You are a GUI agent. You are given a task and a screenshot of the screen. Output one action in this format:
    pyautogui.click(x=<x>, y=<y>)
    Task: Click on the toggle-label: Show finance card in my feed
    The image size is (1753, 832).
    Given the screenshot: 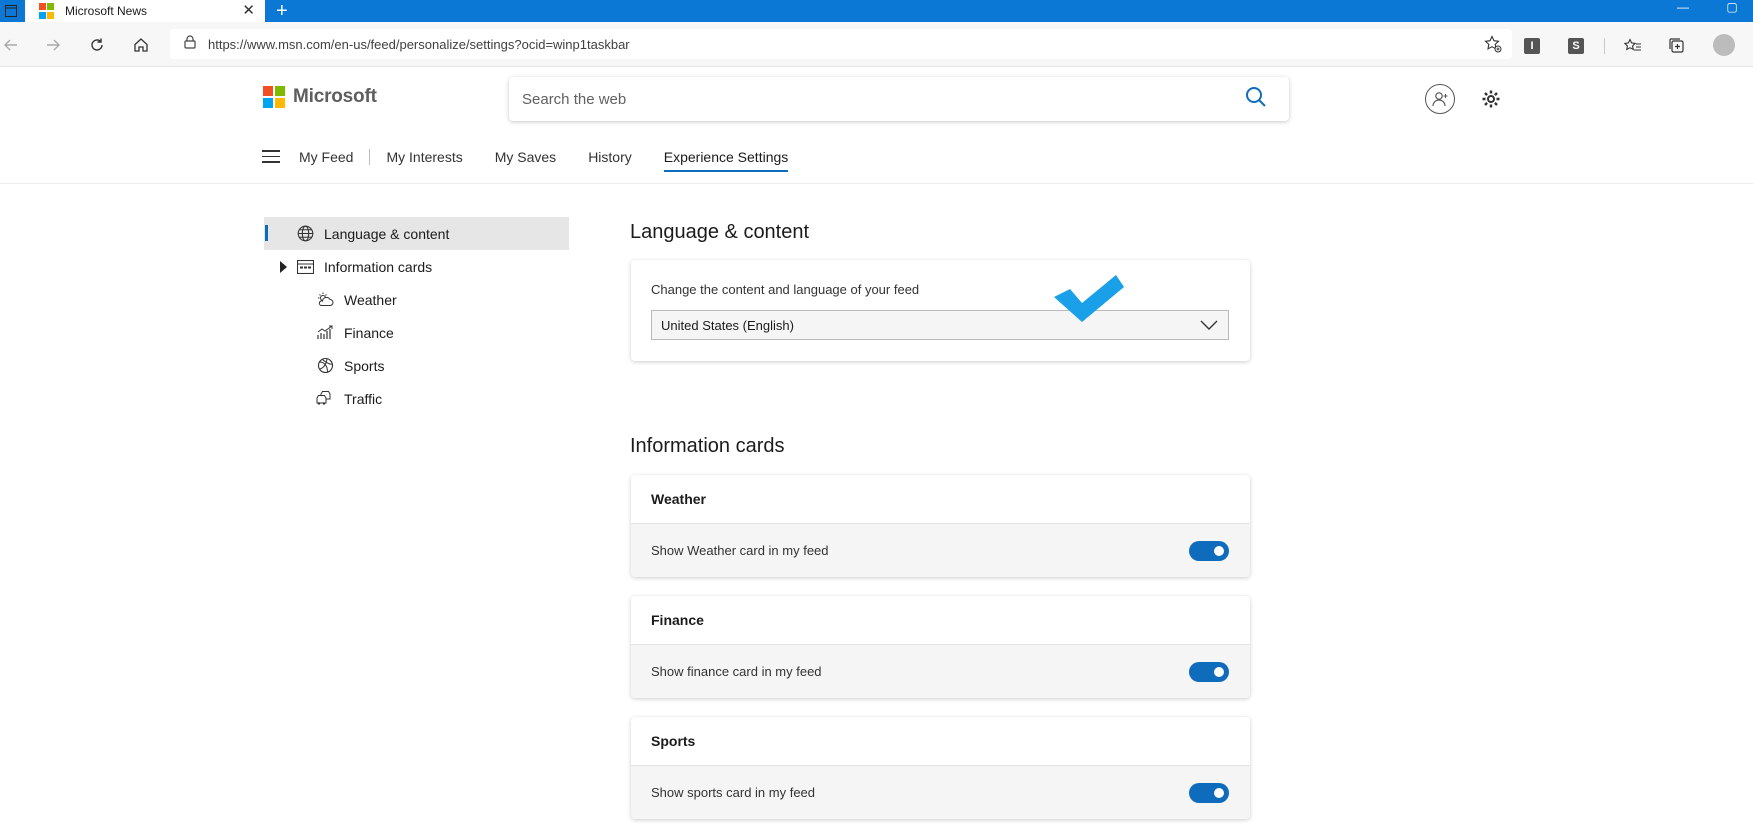 What is the action you would take?
    pyautogui.click(x=736, y=671)
    